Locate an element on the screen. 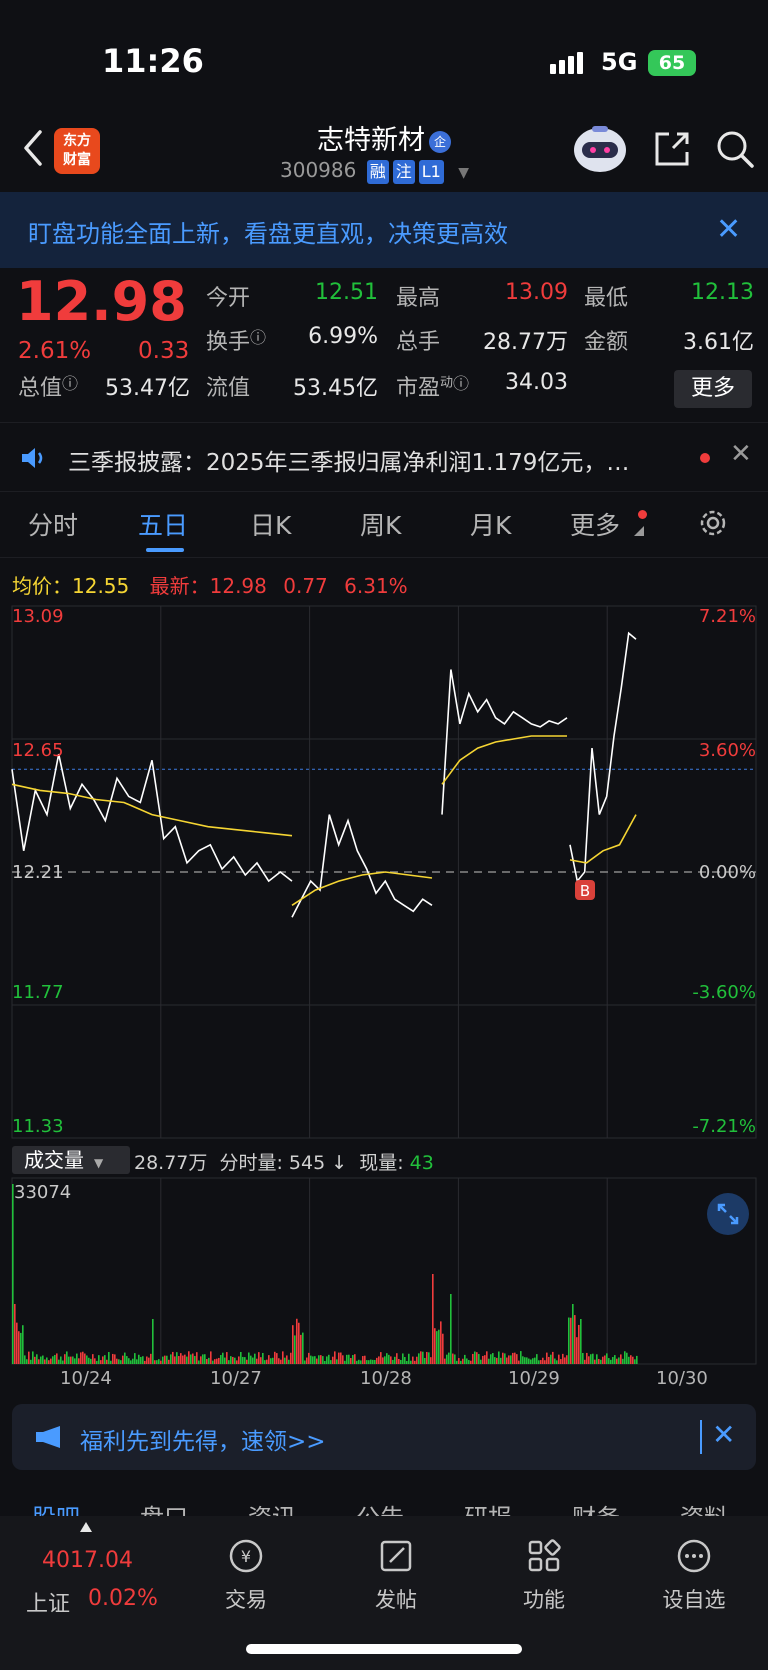 The image size is (768, 1670). search-icon is located at coordinates (735, 149).